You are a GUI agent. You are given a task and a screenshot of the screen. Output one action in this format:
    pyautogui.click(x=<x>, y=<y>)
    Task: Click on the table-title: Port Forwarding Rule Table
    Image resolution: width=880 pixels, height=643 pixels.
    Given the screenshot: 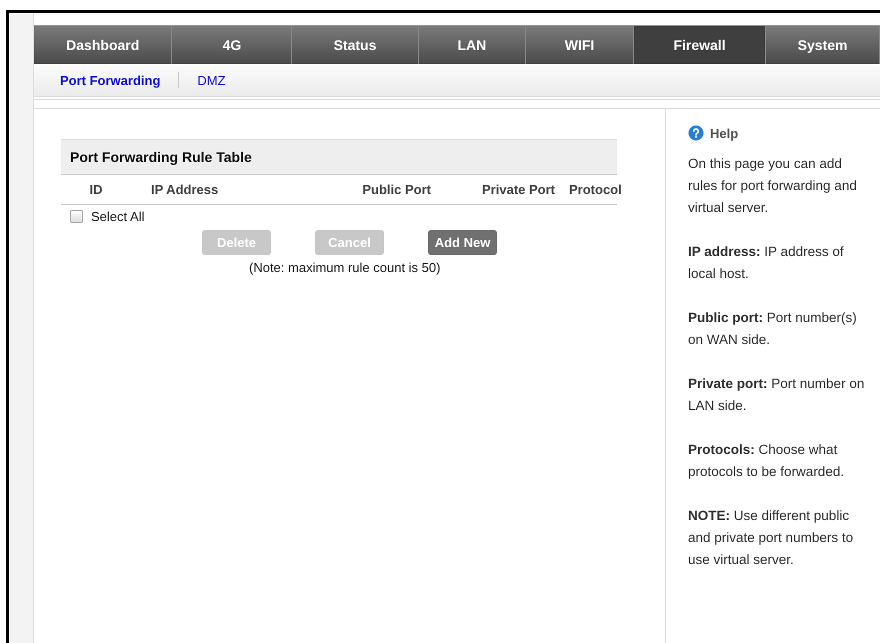 What is the action you would take?
    pyautogui.click(x=339, y=157)
    